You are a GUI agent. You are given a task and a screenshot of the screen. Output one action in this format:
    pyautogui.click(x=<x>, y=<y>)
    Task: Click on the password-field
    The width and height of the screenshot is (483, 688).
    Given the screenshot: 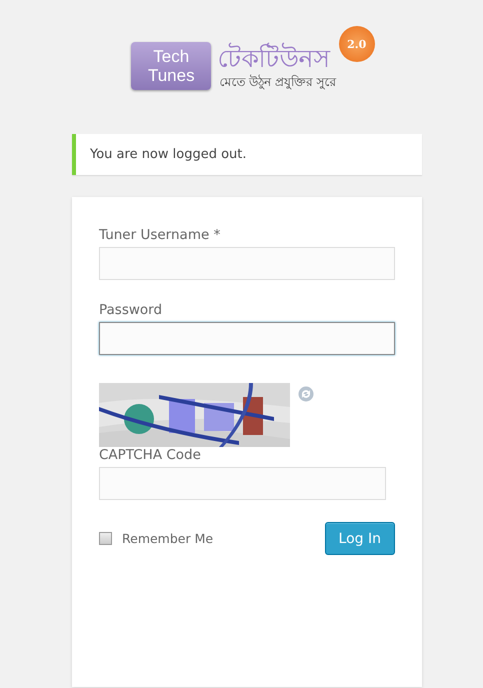 What is the action you would take?
    pyautogui.click(x=247, y=338)
    